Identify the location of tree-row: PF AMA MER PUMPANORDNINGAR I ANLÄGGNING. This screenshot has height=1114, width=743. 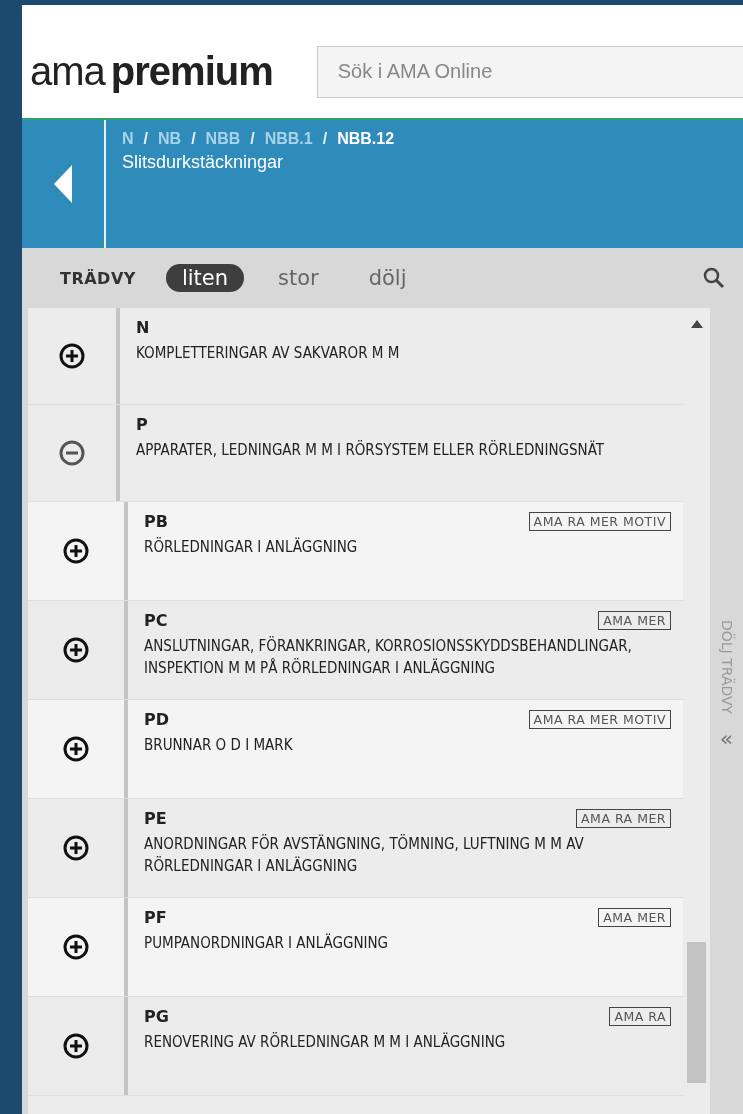
(355, 947).